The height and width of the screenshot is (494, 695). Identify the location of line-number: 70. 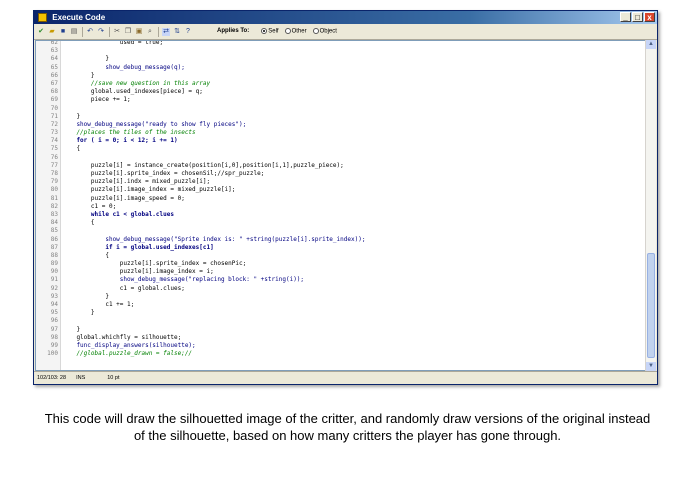
(54, 108).